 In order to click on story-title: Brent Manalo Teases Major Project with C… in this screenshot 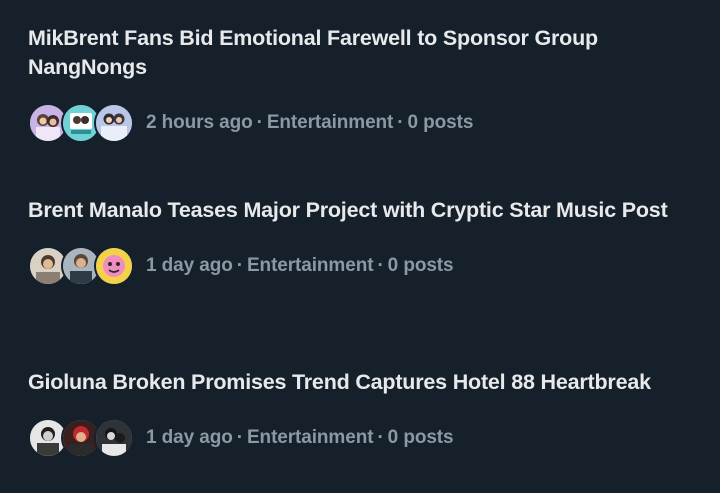, I will do `click(364, 210)`.